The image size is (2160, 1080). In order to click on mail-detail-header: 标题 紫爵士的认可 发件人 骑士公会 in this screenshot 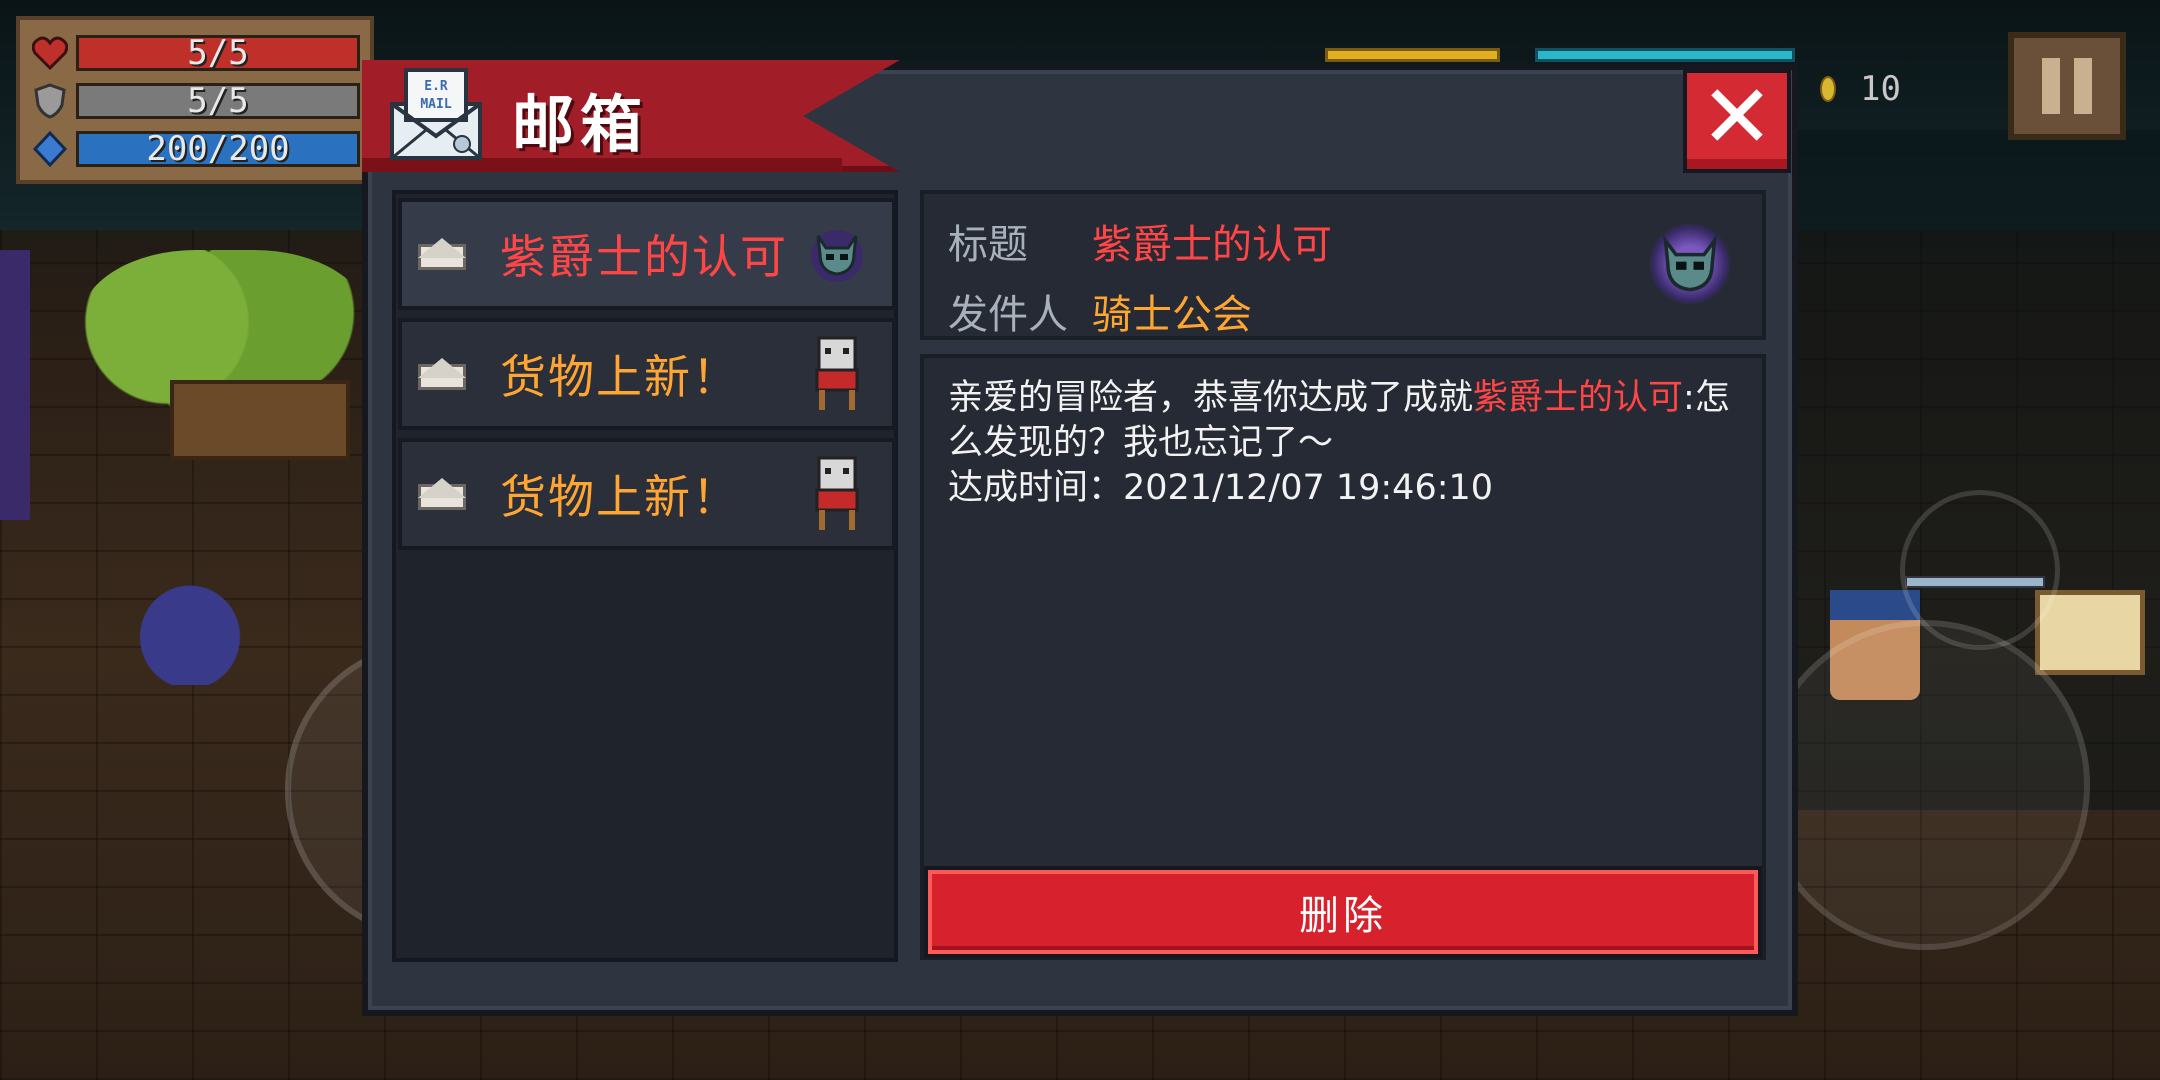, I will do `click(1343, 265)`.